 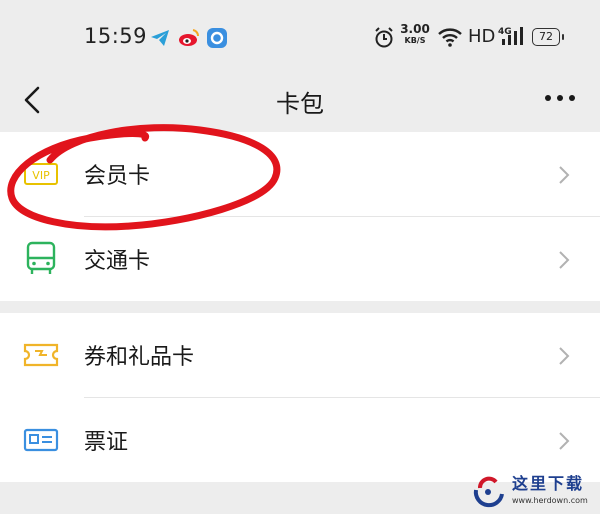 I want to click on list-item-label: 交通卡, so click(x=117, y=261).